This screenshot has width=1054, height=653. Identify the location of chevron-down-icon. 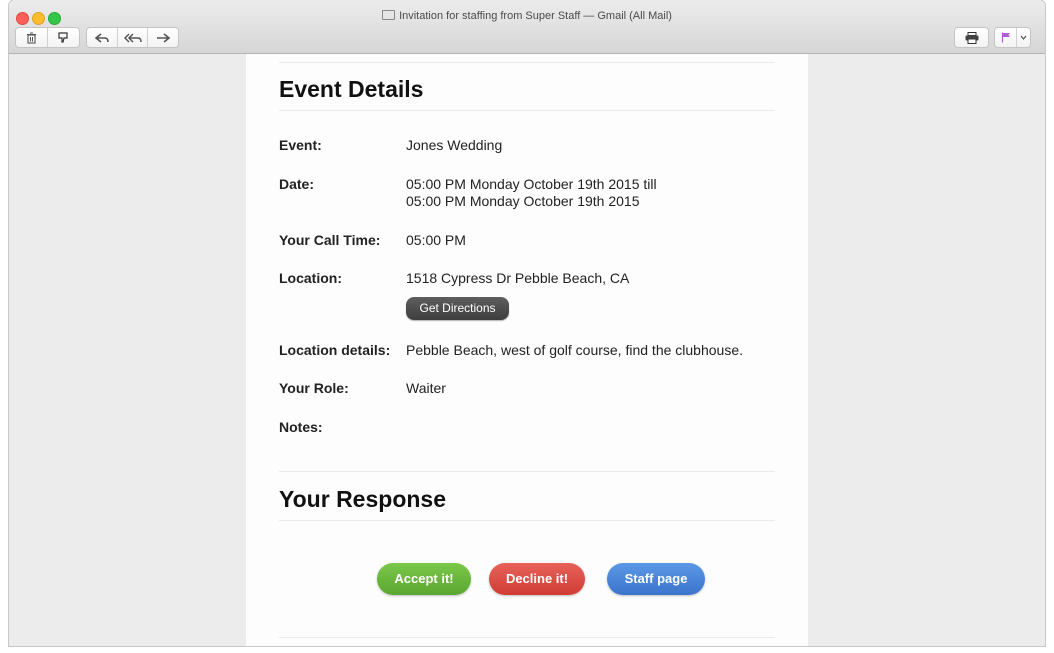
(1023, 37).